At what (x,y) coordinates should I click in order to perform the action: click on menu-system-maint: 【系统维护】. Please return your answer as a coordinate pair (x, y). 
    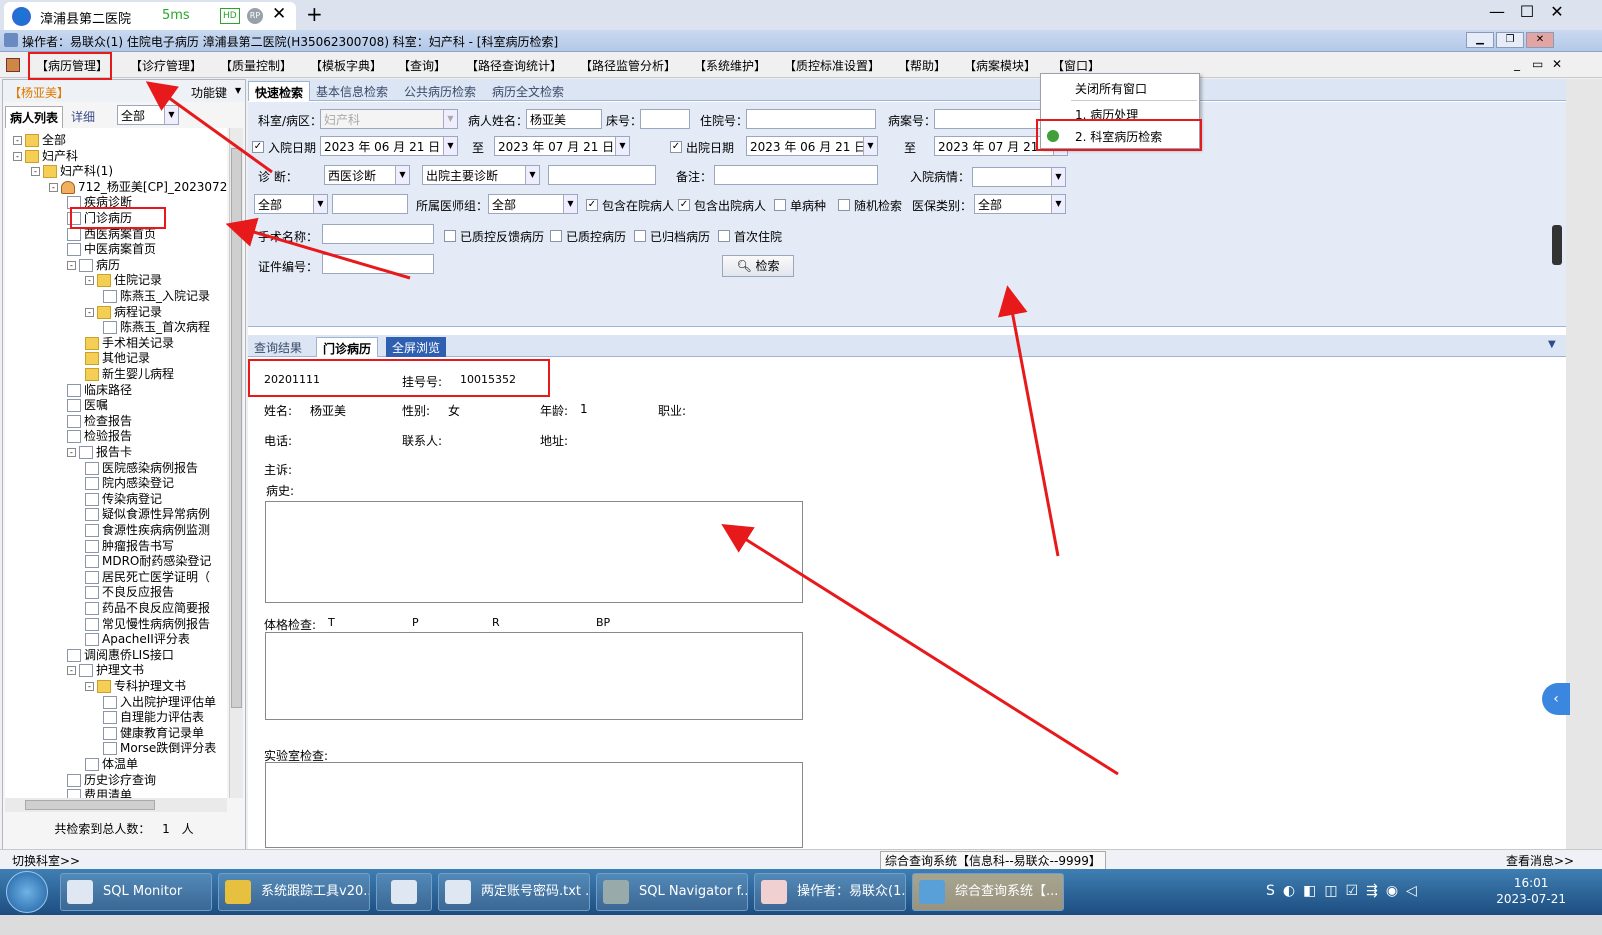
    Looking at the image, I should click on (730, 65).